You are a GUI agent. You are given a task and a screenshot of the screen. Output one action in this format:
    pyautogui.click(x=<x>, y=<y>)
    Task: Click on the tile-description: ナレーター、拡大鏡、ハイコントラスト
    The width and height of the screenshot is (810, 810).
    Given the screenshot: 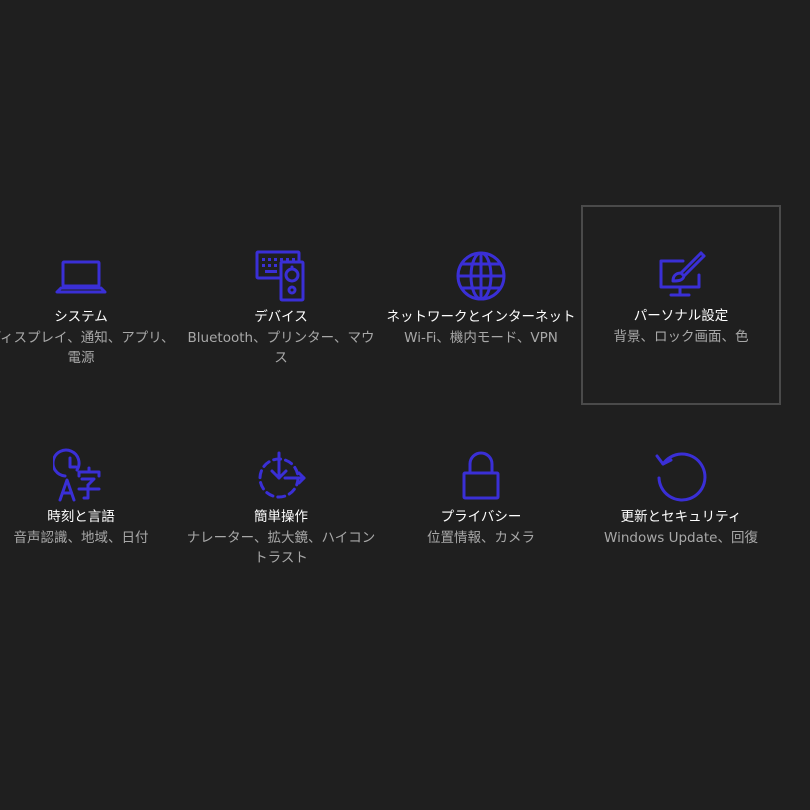 What is the action you would take?
    pyautogui.click(x=281, y=548)
    